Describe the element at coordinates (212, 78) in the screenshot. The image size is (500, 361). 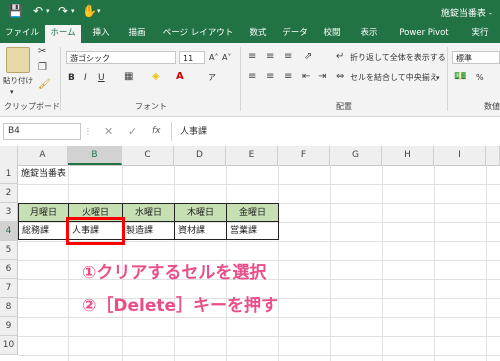
I see `phonetic-icon: ア` at that location.